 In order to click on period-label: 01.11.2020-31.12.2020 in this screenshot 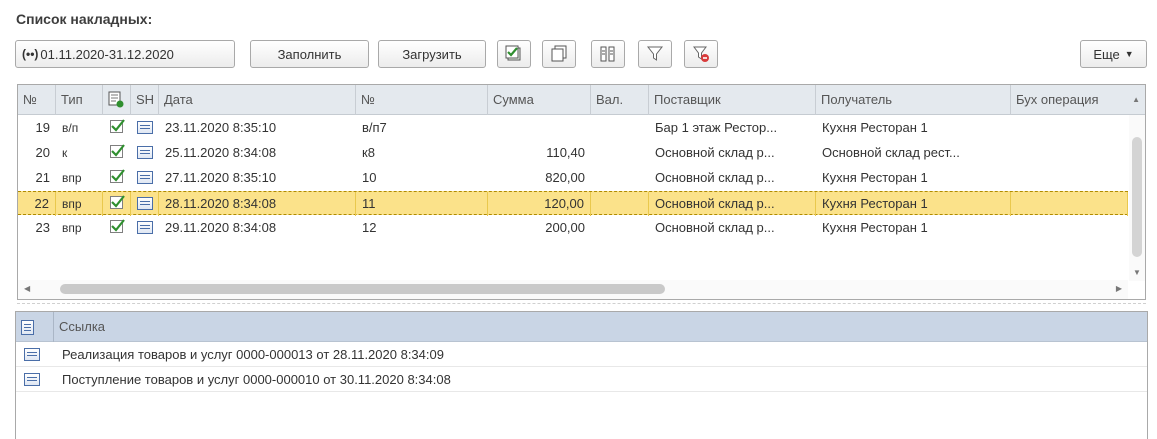, I will do `click(107, 54)`.